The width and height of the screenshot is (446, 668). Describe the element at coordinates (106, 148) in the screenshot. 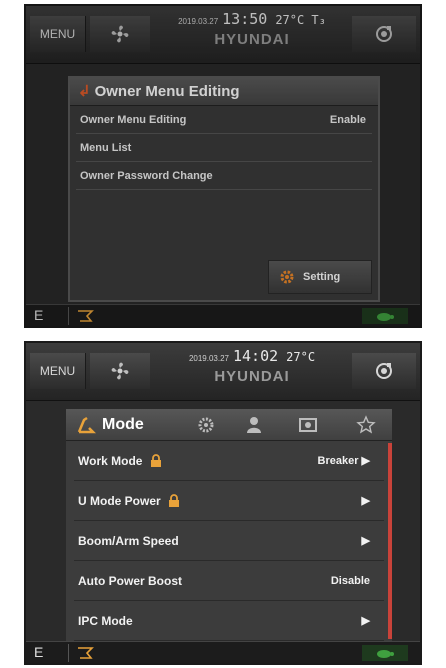

I see `row-label: Menu List` at that location.